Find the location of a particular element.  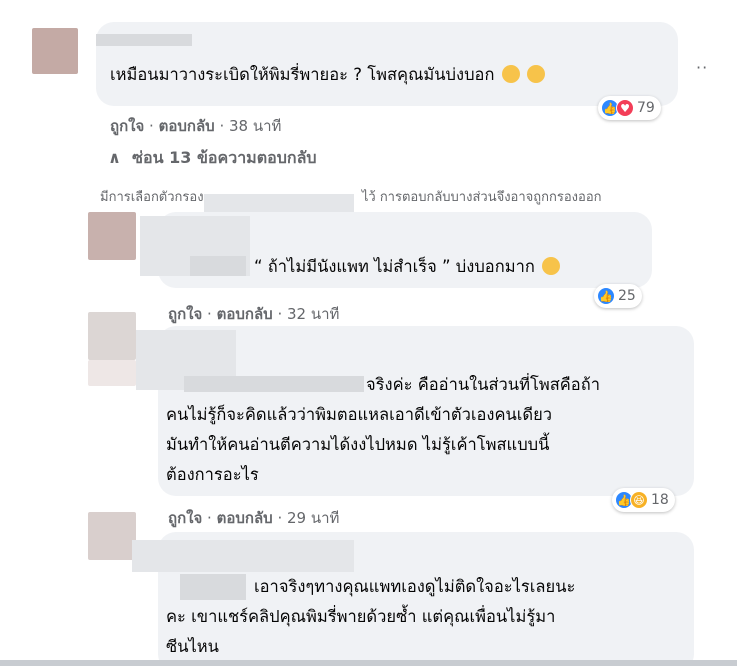

avatar-overlay is located at coordinates (112, 373).